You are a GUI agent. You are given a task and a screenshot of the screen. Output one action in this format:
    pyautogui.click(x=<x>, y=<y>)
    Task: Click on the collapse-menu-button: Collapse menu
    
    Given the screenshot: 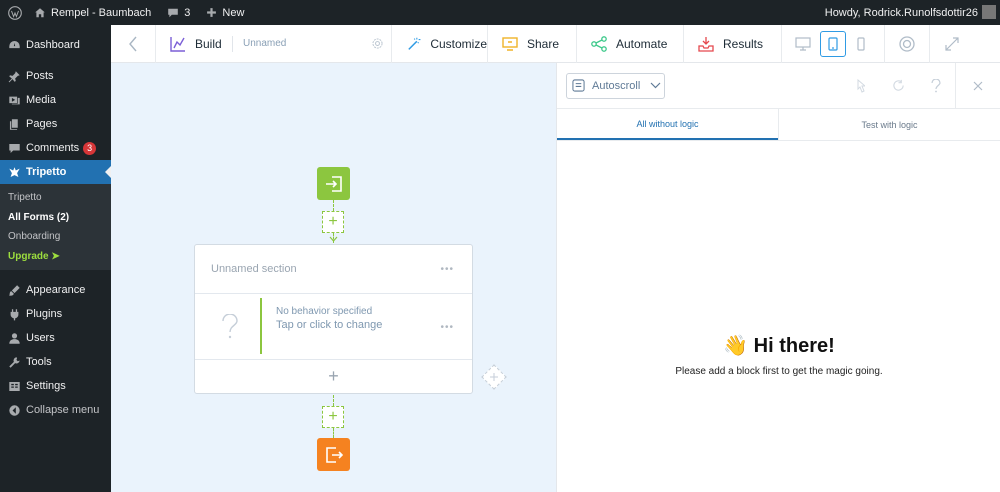 What is the action you would take?
    pyautogui.click(x=55, y=410)
    